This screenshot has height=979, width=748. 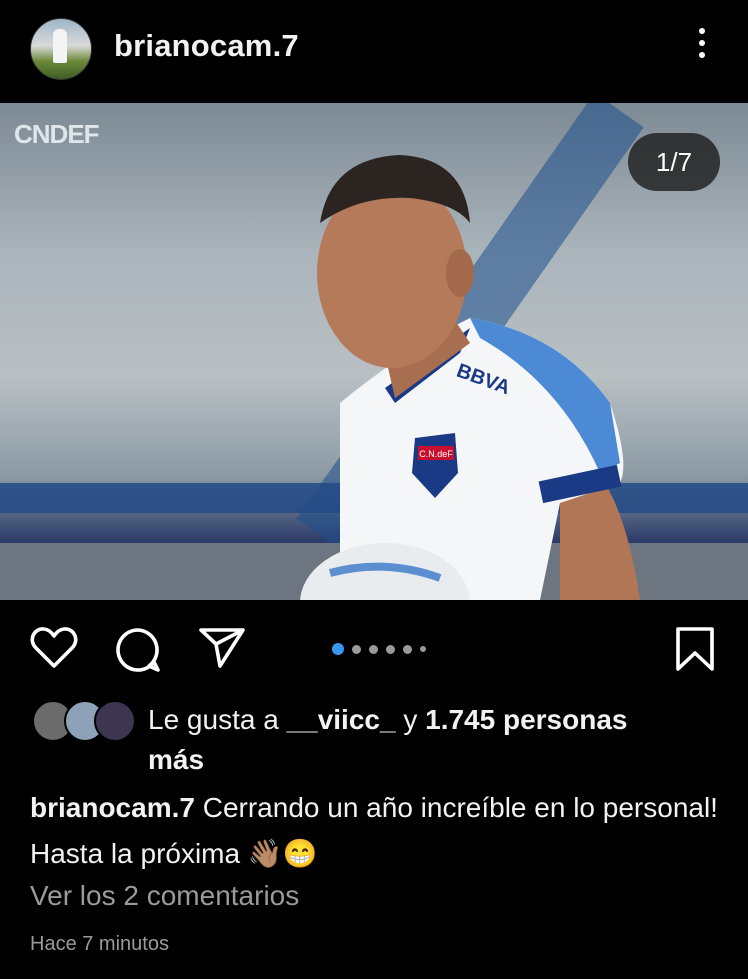 What do you see at coordinates (84, 722) in the screenshot?
I see `liker-avatars` at bounding box center [84, 722].